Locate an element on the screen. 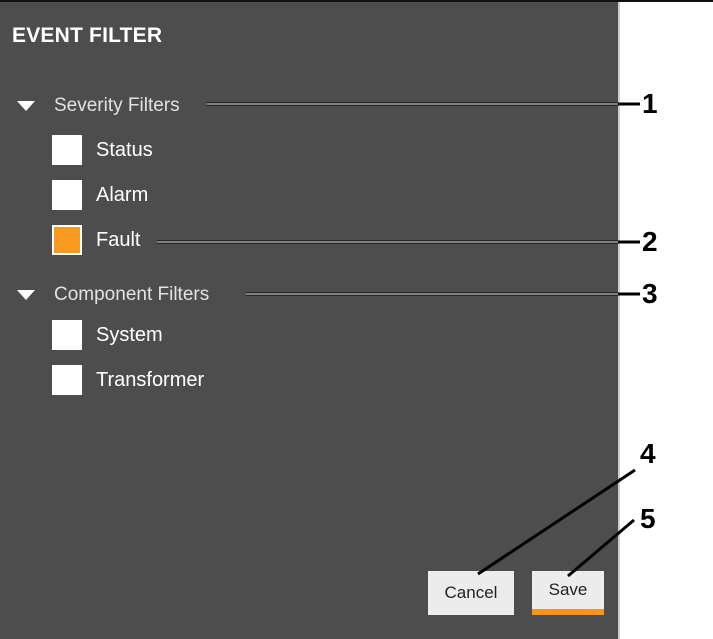 This screenshot has height=639, width=713. panel-title: EVENT FILTER is located at coordinates (87, 35).